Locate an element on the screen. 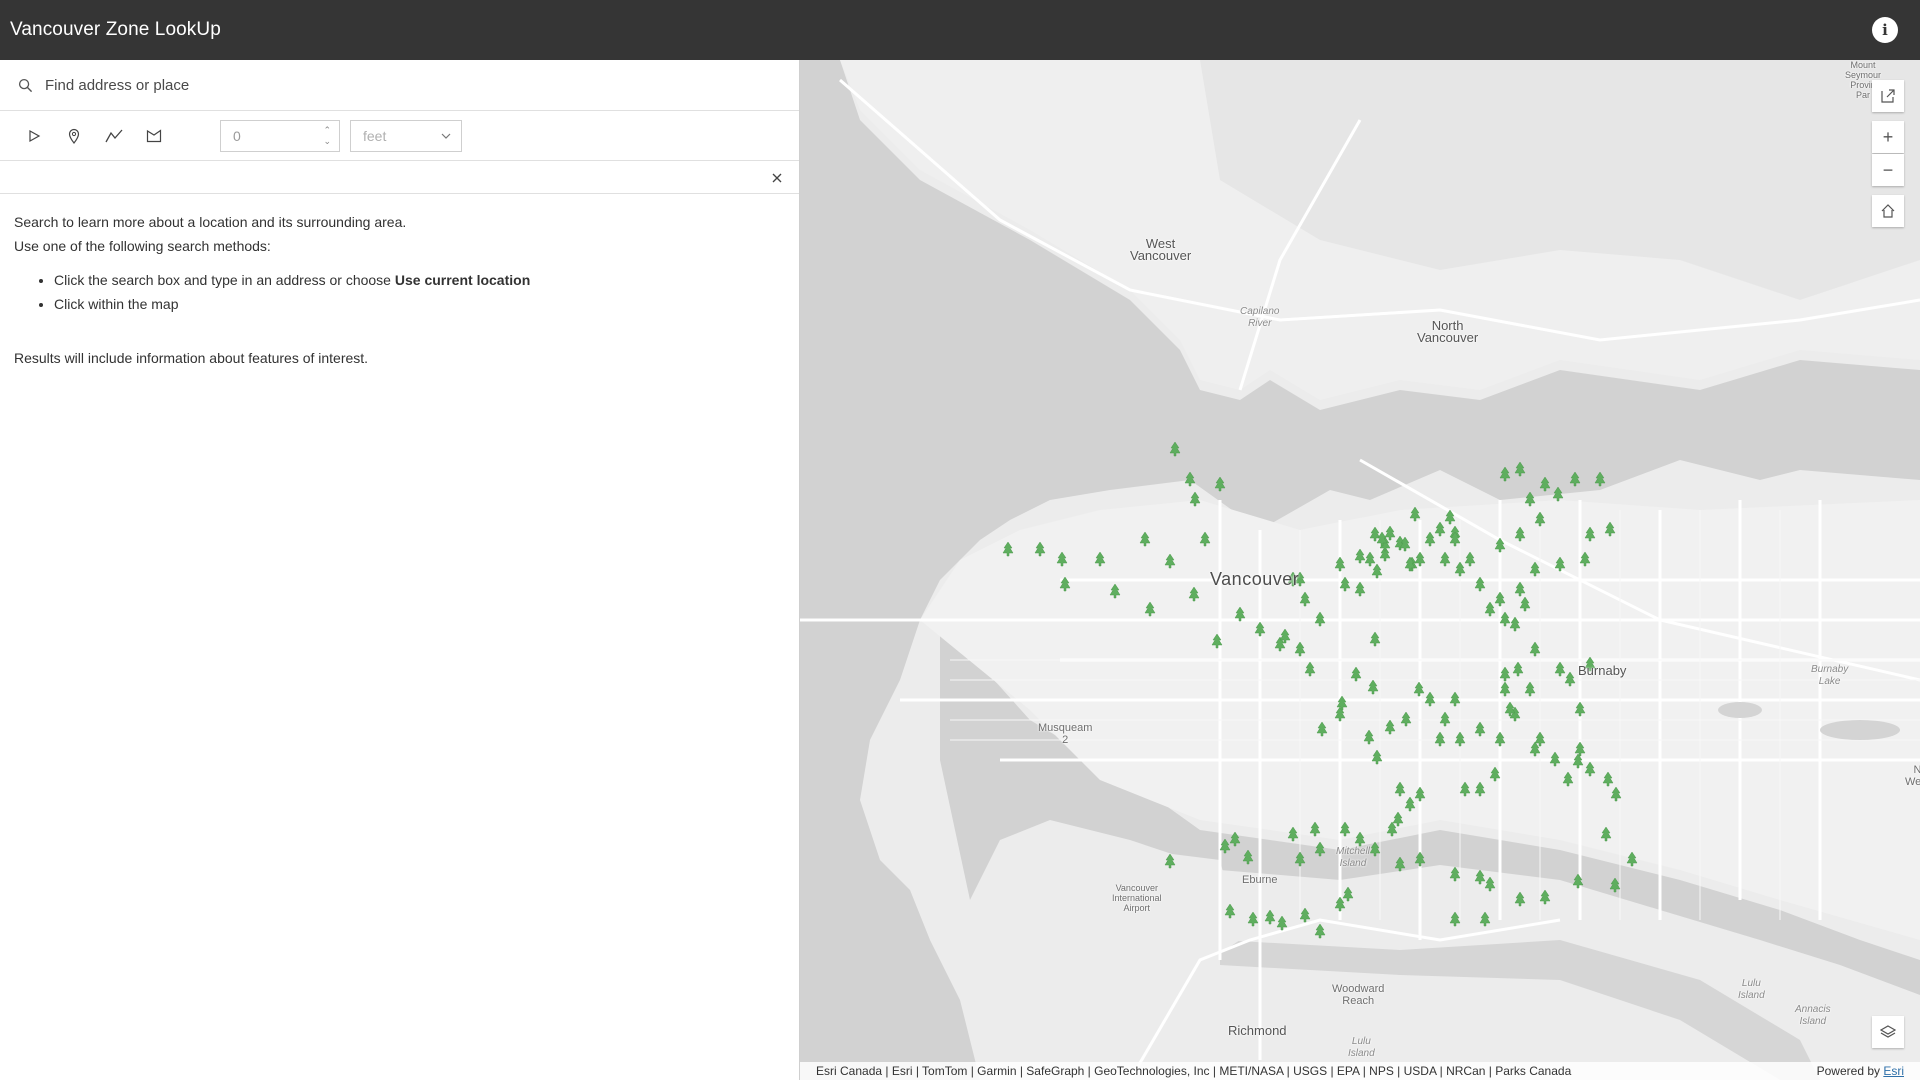 This screenshot has height=1080, width=1920. unit-select: feet is located at coordinates (406, 135).